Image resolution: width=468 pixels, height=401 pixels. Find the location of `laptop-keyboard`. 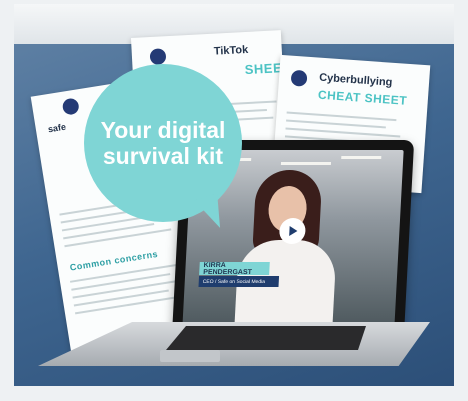

laptop-keyboard is located at coordinates (266, 338).